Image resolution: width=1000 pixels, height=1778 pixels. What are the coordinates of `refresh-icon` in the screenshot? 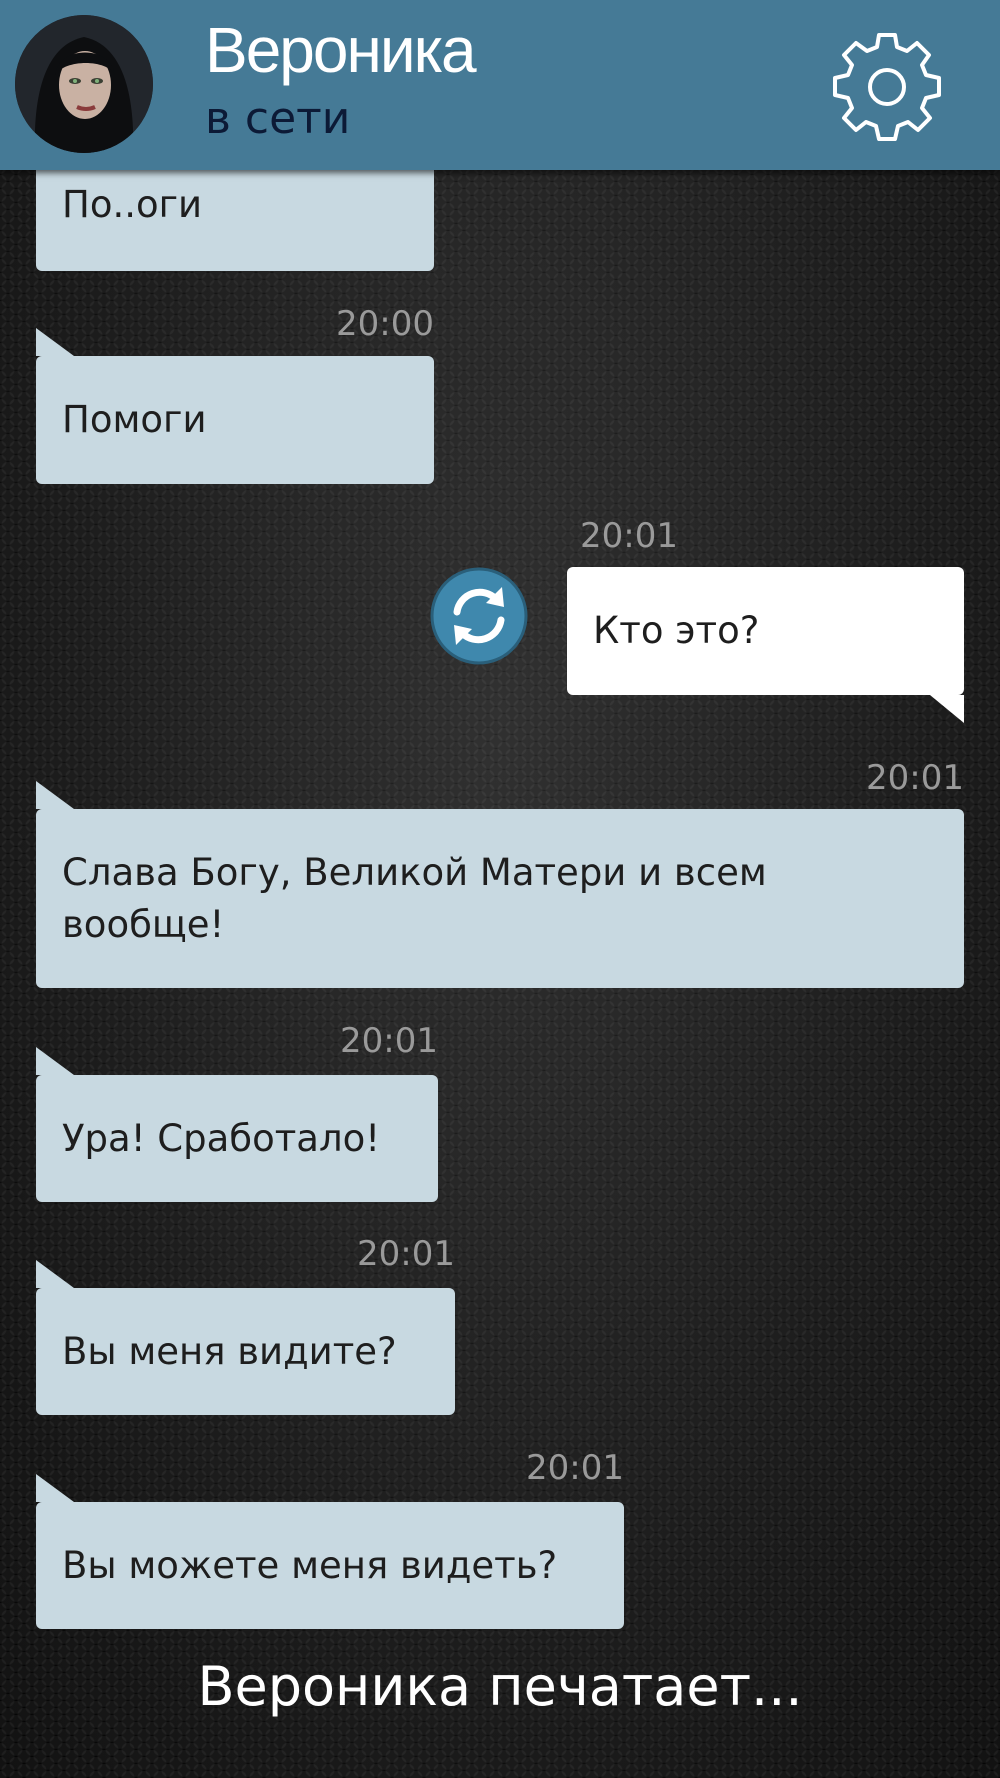 It's located at (479, 616).